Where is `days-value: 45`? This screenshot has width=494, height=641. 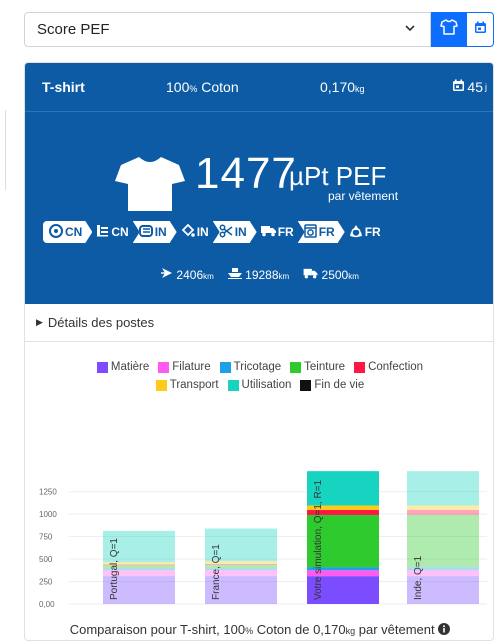
days-value: 45 is located at coordinates (475, 87).